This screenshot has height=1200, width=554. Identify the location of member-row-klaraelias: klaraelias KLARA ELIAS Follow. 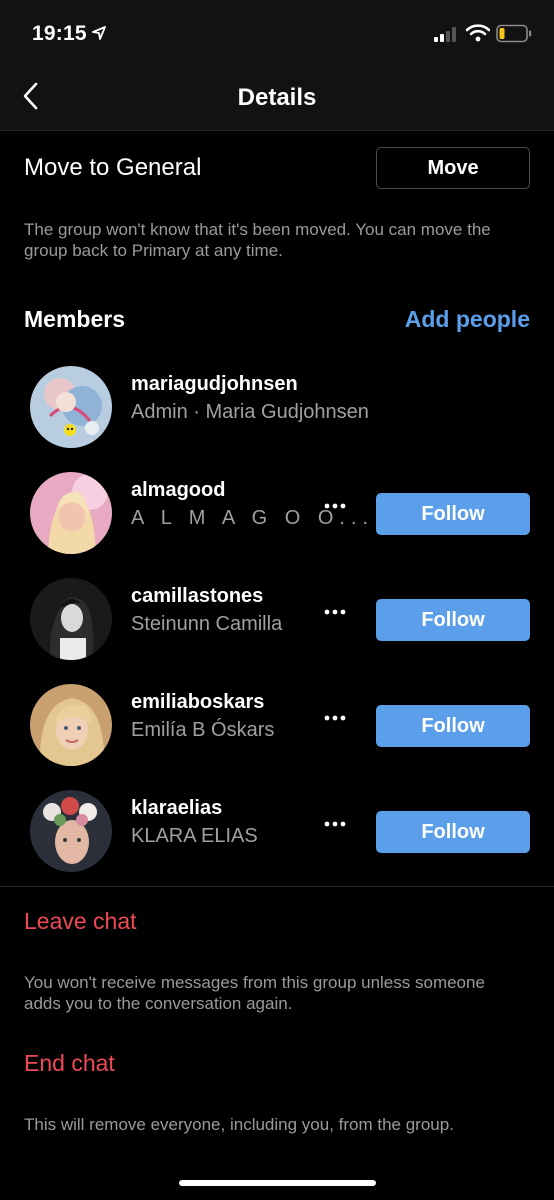
(277, 823).